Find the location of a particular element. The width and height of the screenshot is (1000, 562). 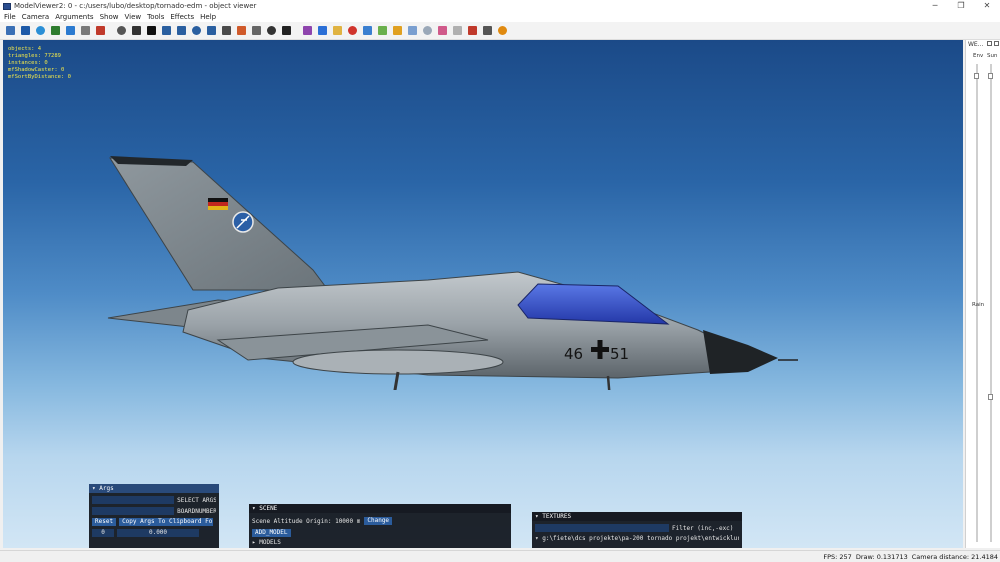

car-icon is located at coordinates (487, 30).